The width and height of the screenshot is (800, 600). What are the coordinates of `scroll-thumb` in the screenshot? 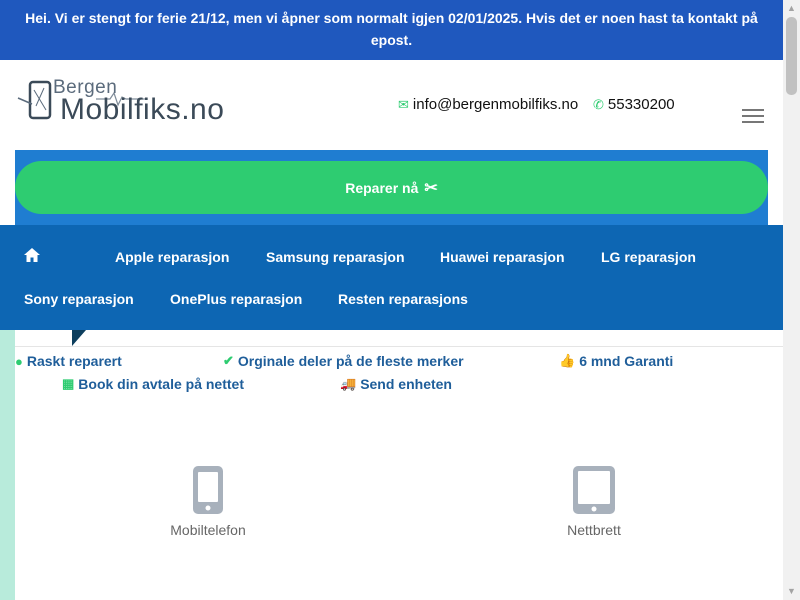 It's located at (791, 56).